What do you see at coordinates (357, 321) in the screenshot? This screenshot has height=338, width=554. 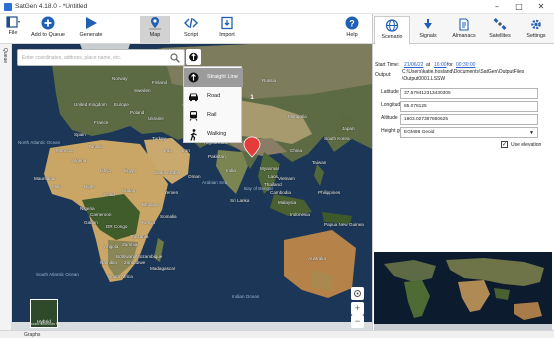 I see `zoom-out-button: −` at bounding box center [357, 321].